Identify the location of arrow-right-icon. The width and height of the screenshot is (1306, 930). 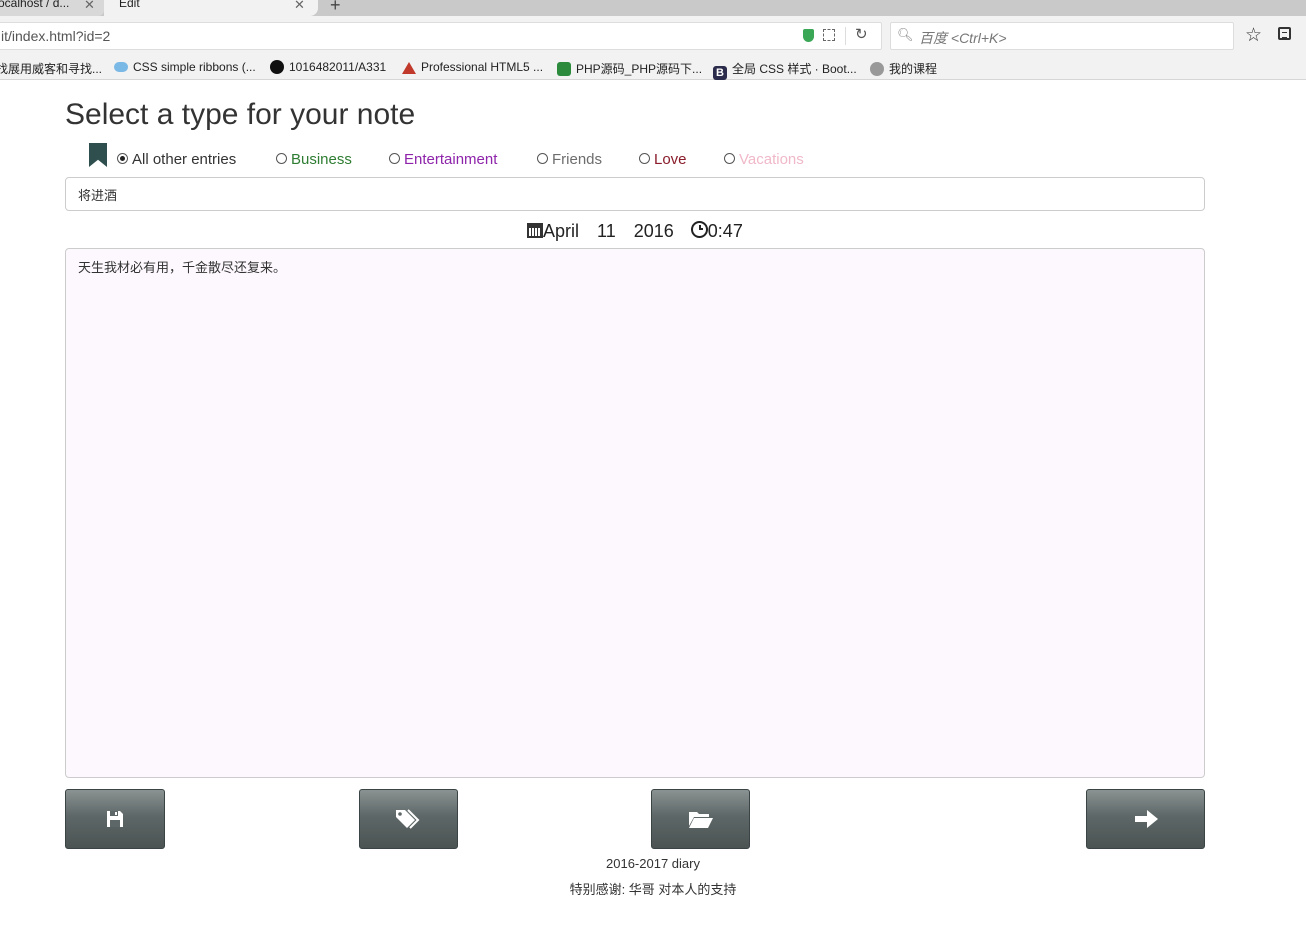
(1146, 819).